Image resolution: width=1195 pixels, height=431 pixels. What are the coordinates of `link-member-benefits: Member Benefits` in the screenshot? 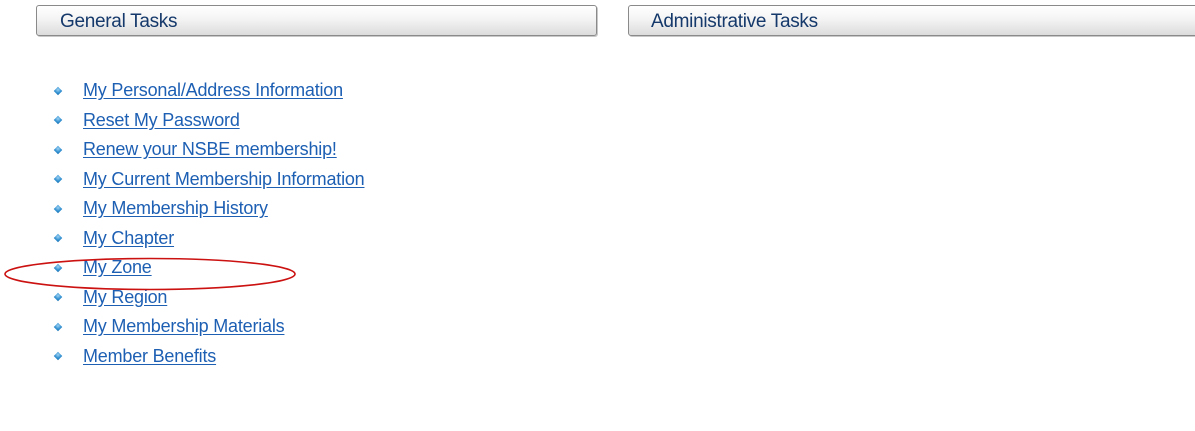 It's located at (149, 356).